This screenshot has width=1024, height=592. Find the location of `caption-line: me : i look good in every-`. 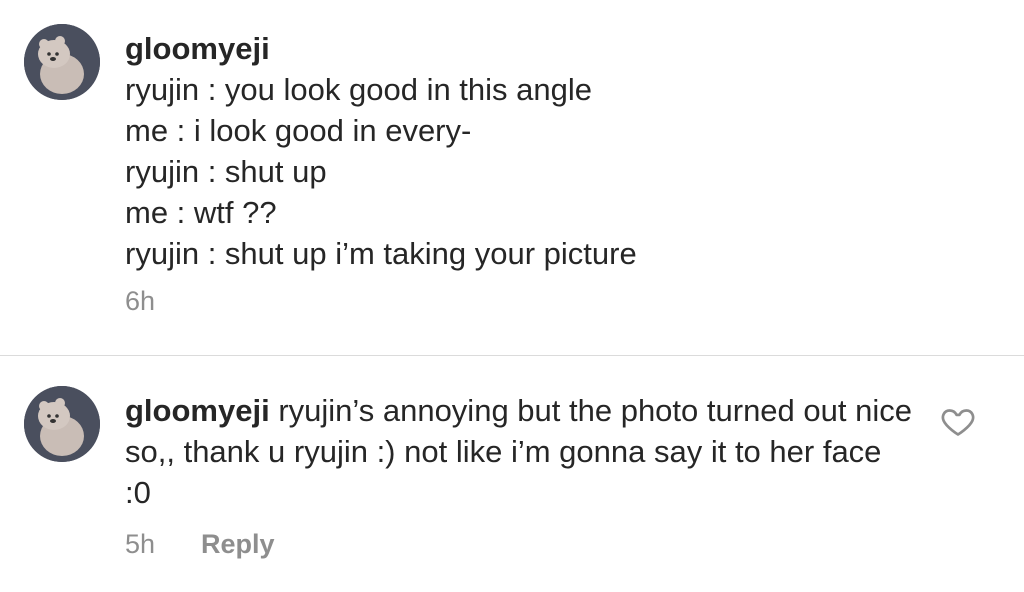

caption-line: me : i look good in every- is located at coordinates (298, 130).